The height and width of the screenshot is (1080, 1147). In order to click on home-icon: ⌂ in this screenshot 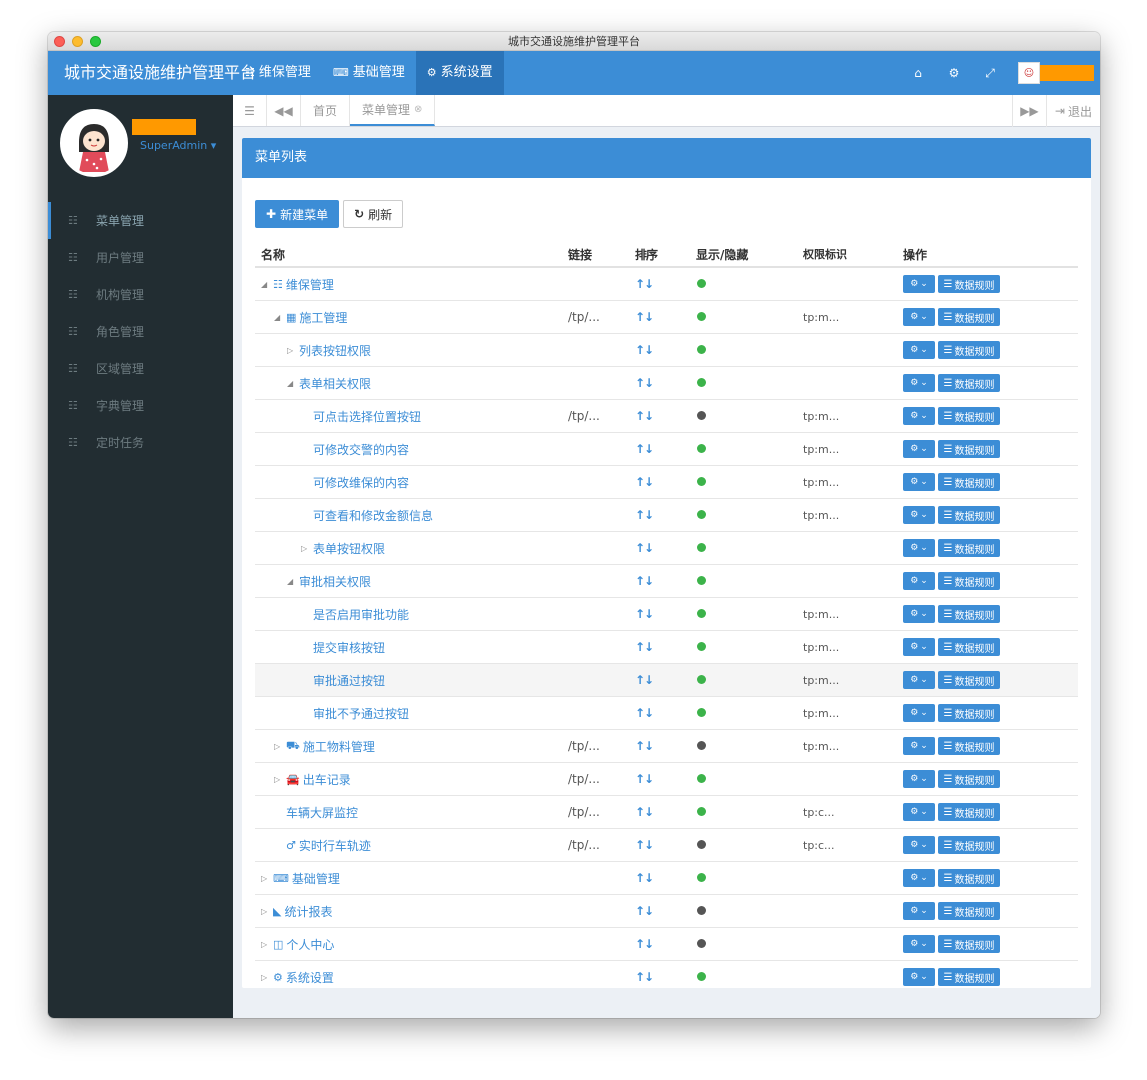, I will do `click(918, 73)`.